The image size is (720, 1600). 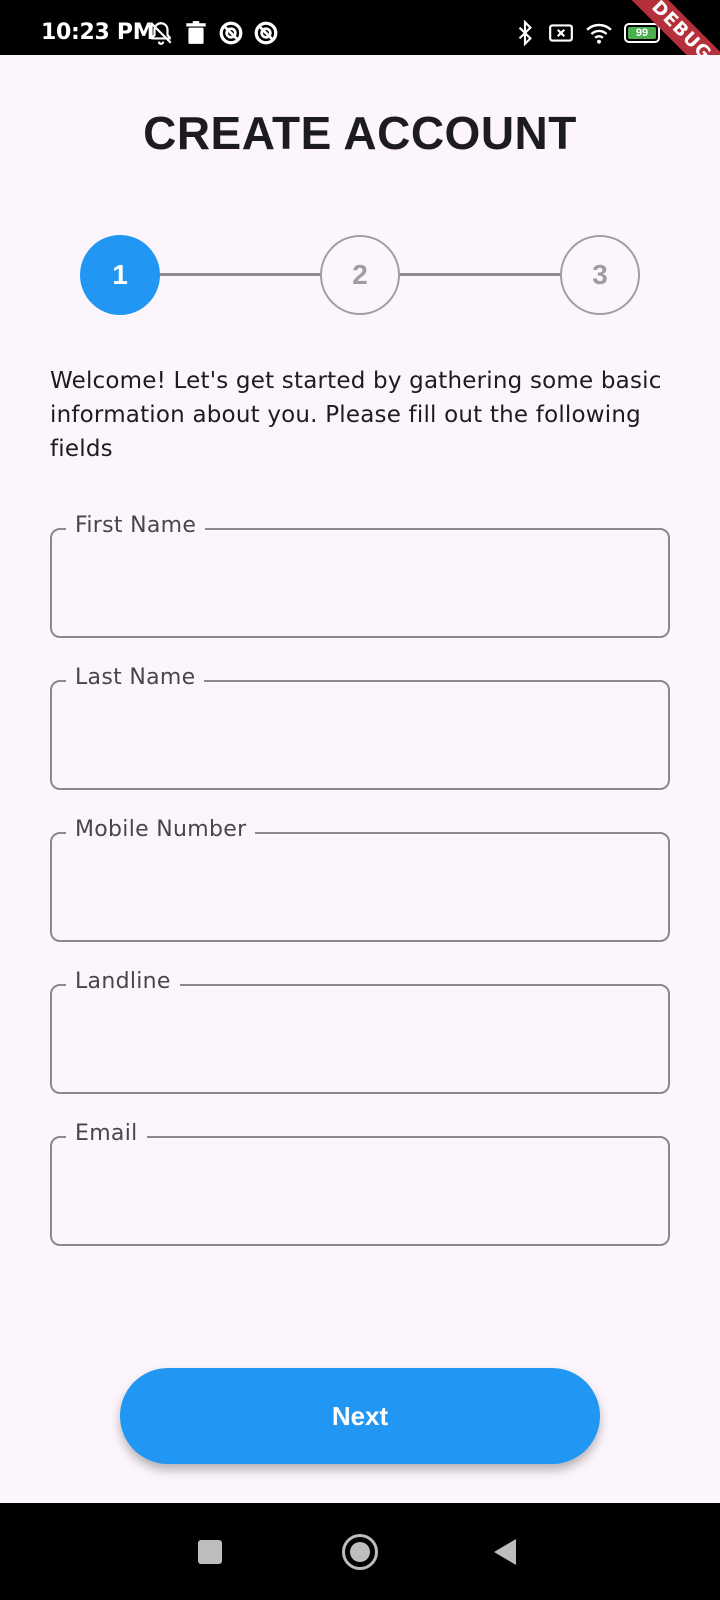 I want to click on battery-icon: 99, so click(x=642, y=33).